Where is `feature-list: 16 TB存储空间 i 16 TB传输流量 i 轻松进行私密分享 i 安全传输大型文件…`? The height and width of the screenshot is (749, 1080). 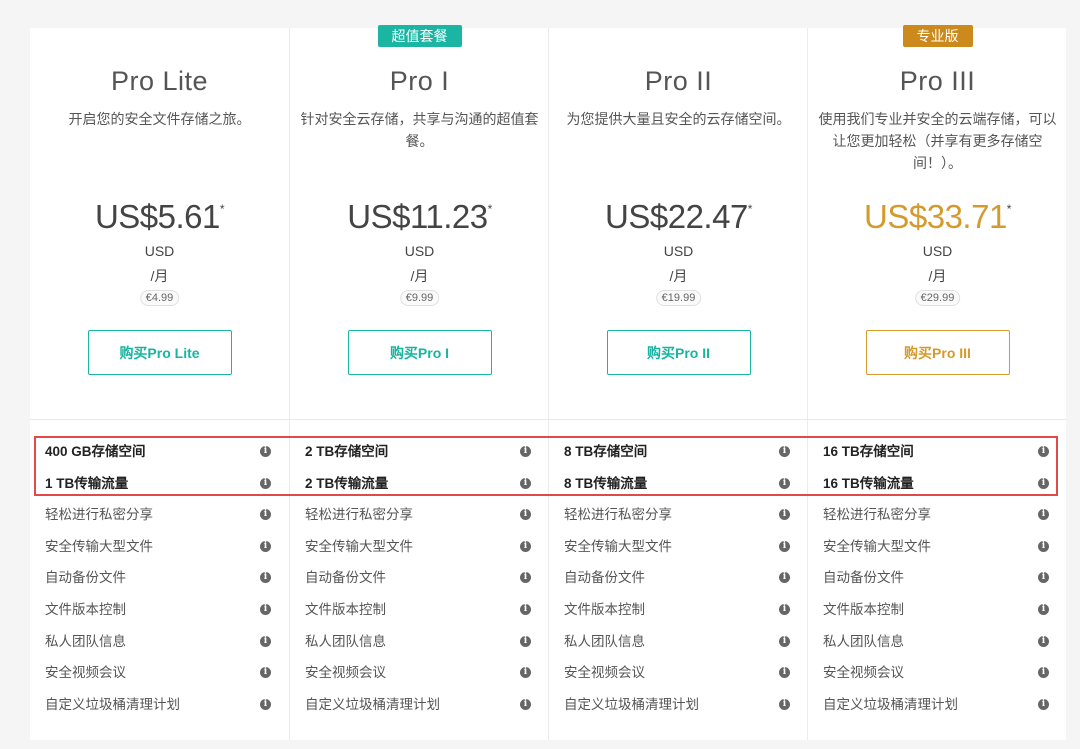 feature-list: 16 TB存储空间 i 16 TB传输流量 i 轻松进行私密分享 i 安全传输大型文件… is located at coordinates (937, 578).